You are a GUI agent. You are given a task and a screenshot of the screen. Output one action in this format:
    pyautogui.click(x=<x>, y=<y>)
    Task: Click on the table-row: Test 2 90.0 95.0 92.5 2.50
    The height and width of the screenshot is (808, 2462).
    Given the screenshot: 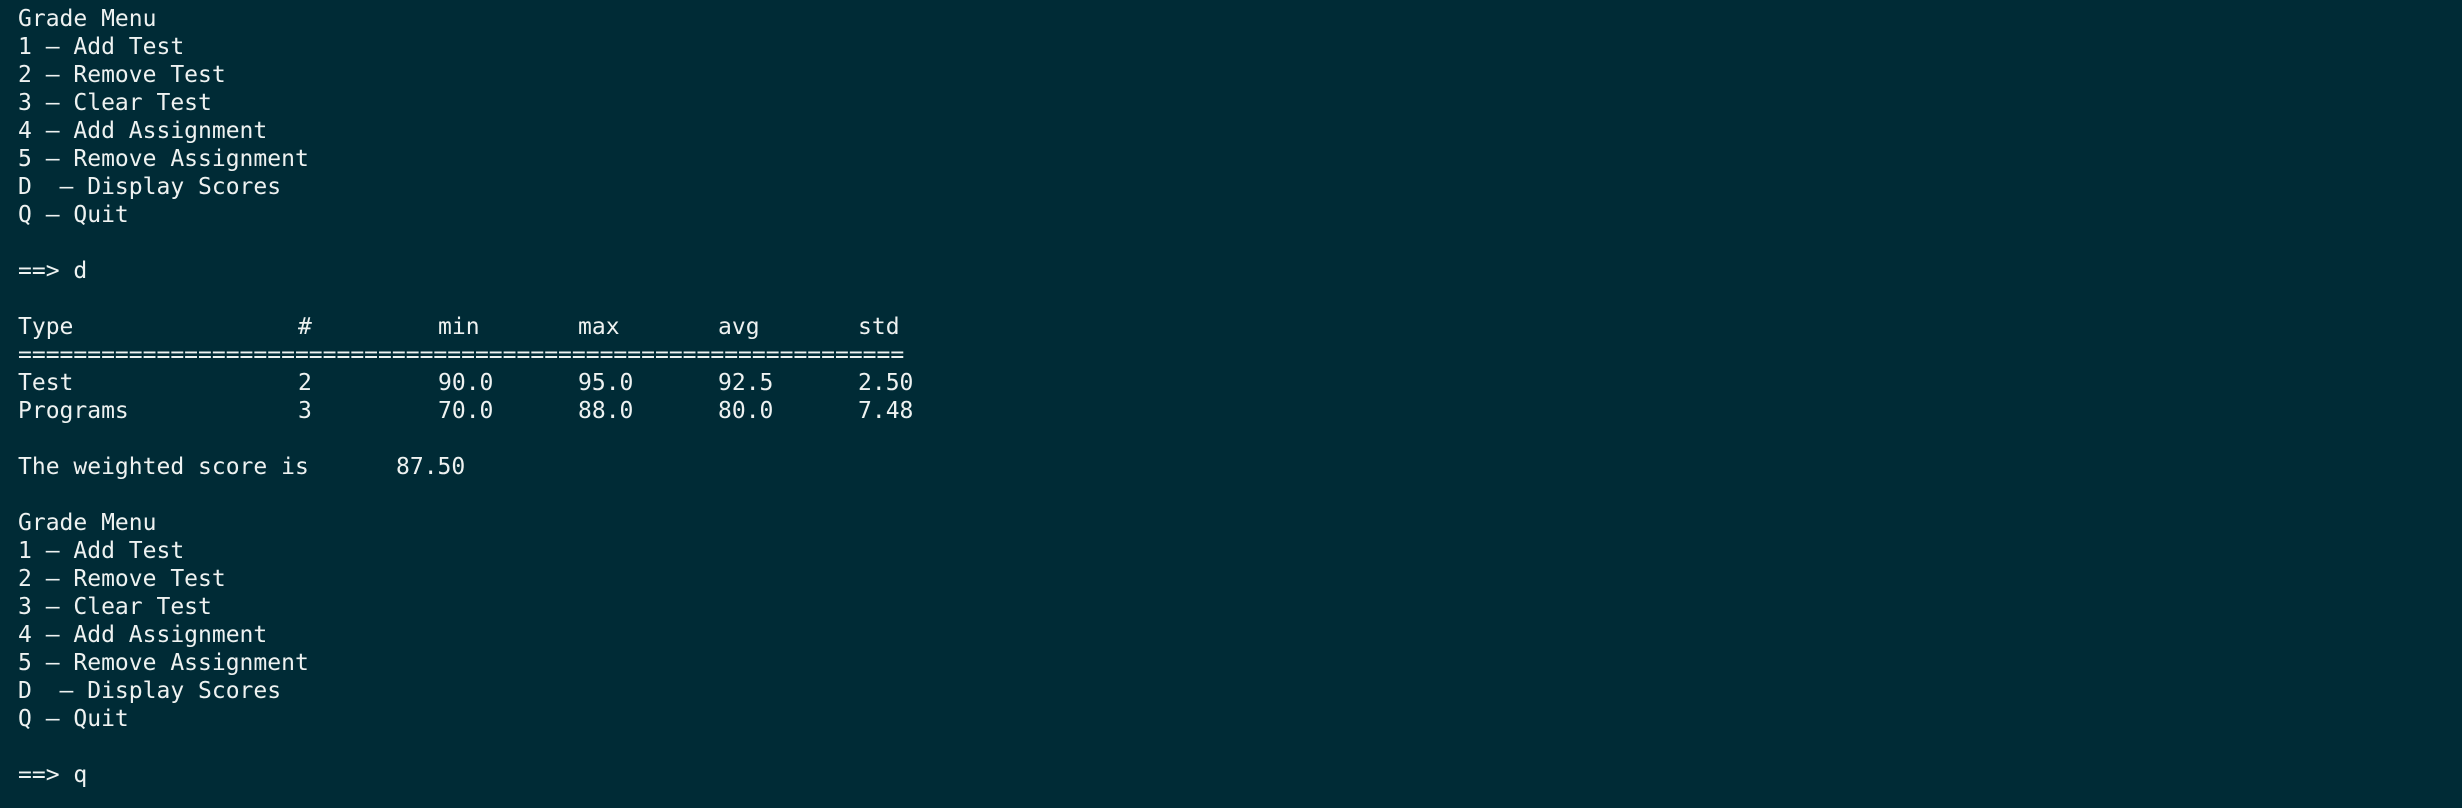 What is the action you would take?
    pyautogui.click(x=1240, y=383)
    